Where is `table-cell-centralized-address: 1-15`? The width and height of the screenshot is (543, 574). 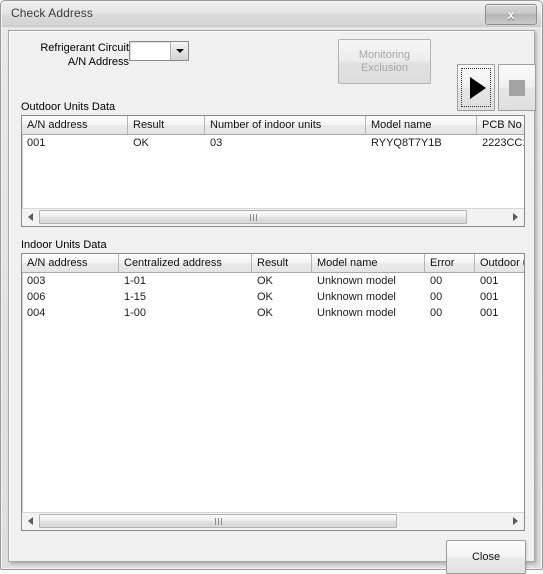
table-cell-centralized-address: 1-15 is located at coordinates (135, 297).